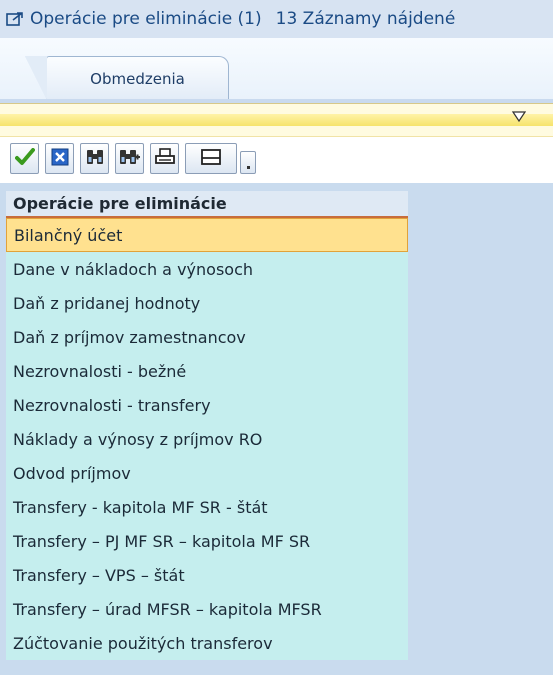  I want to click on record-count: 13 Záznamy nájdené, so click(365, 19).